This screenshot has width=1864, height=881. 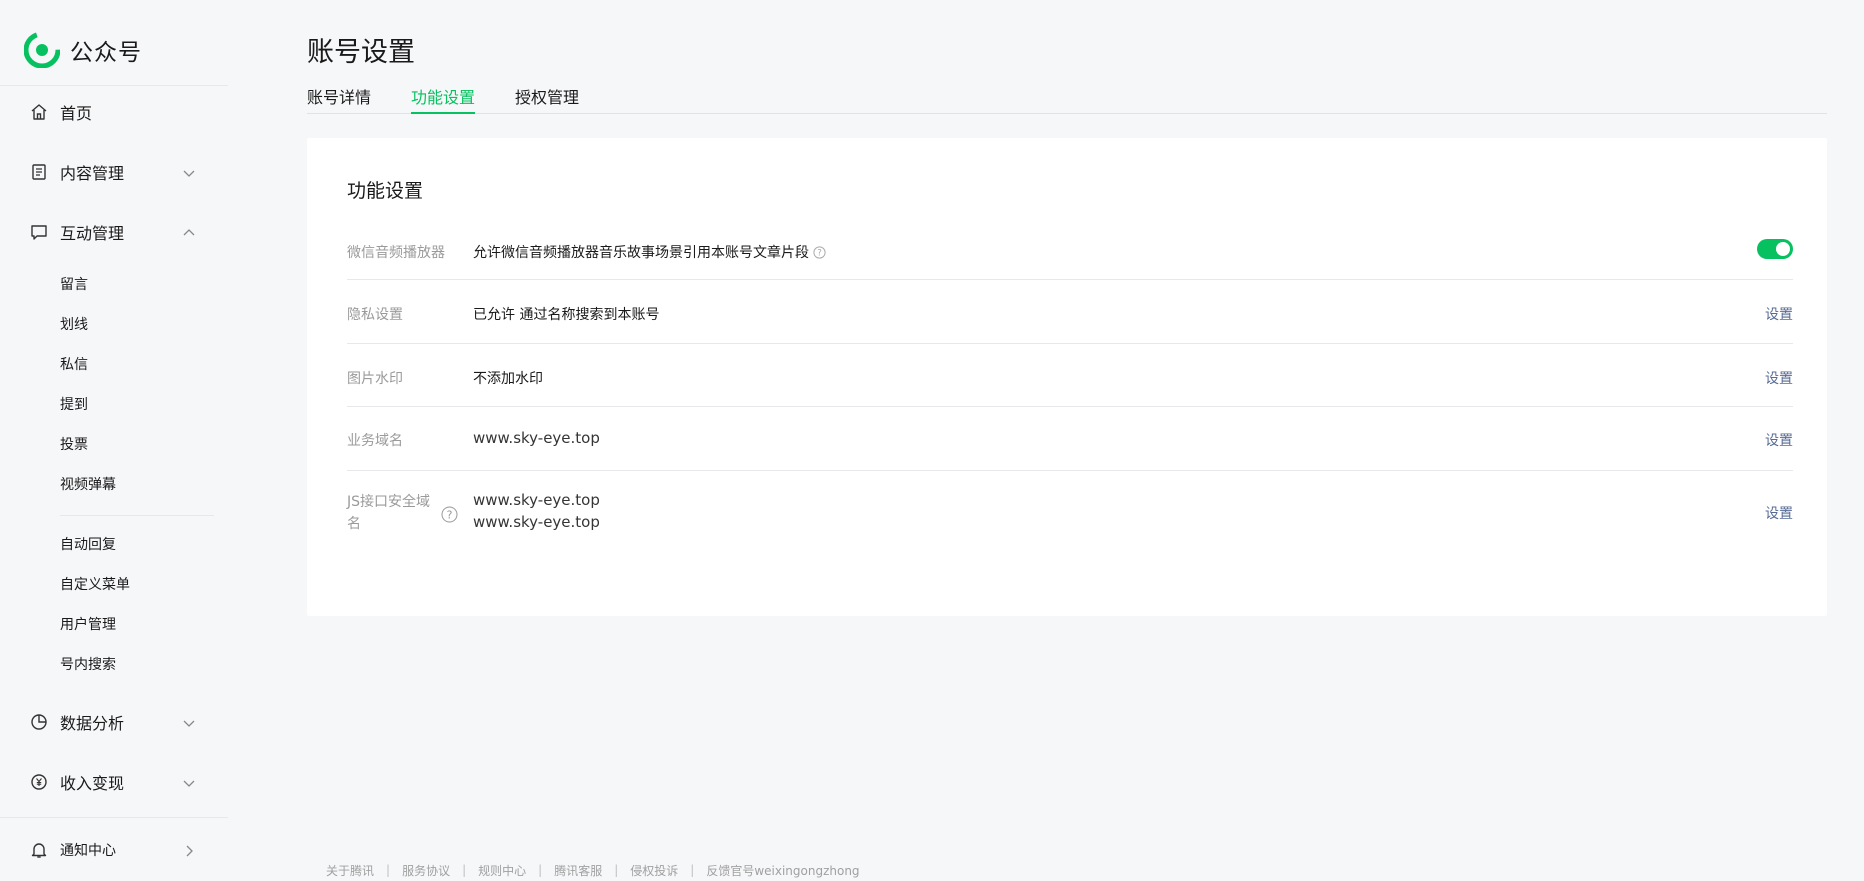 I want to click on setting-value: 已允许 通过名称搜索到本账号, so click(x=566, y=314).